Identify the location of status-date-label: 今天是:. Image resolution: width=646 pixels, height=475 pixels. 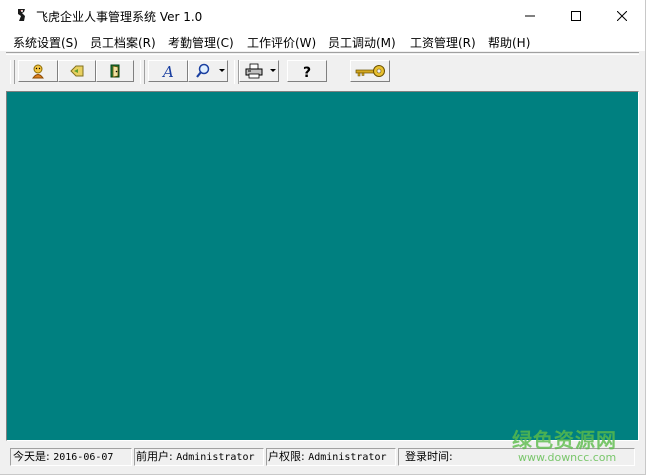
(31, 456).